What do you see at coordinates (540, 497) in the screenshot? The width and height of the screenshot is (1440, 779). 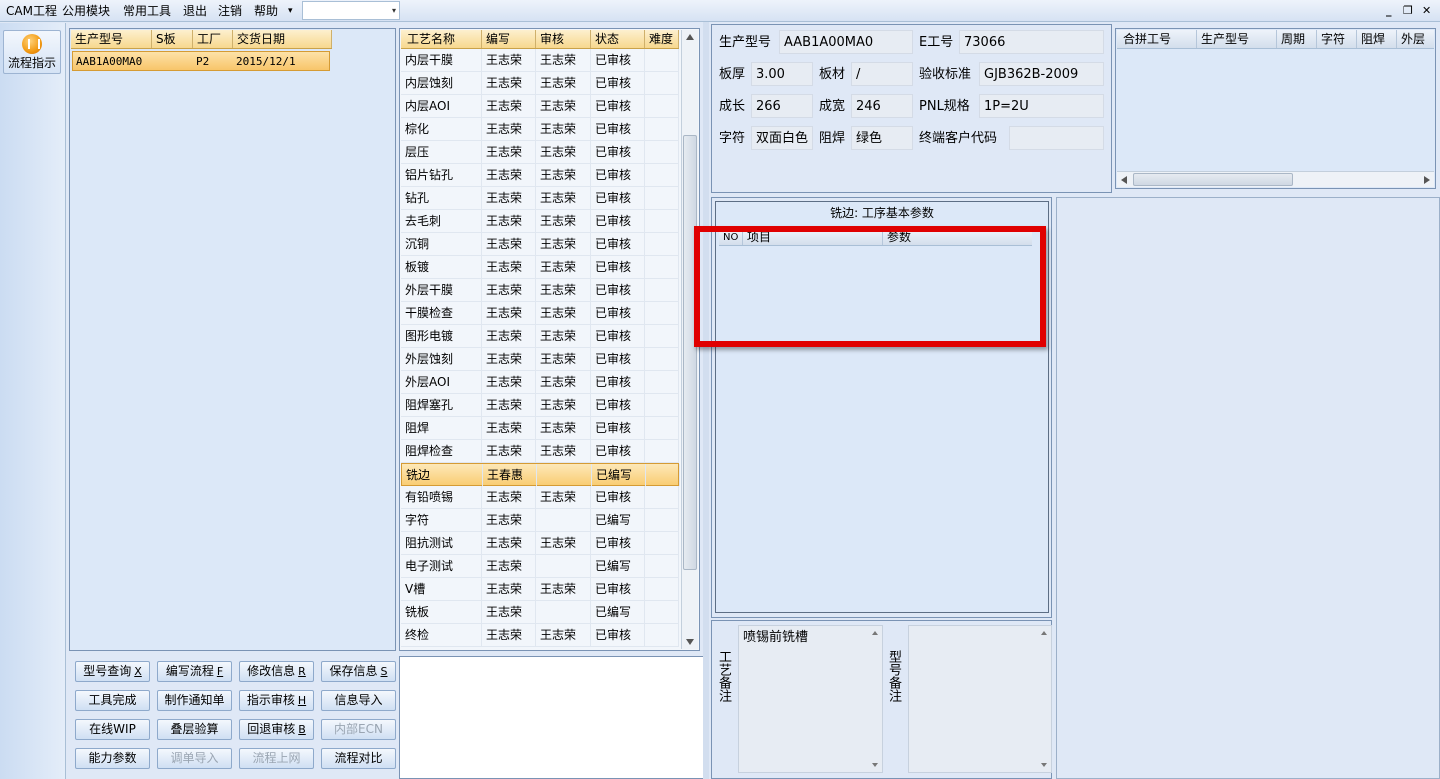 I see `table-row: 有铅喷锡 王志荣 王志荣 已审核` at bounding box center [540, 497].